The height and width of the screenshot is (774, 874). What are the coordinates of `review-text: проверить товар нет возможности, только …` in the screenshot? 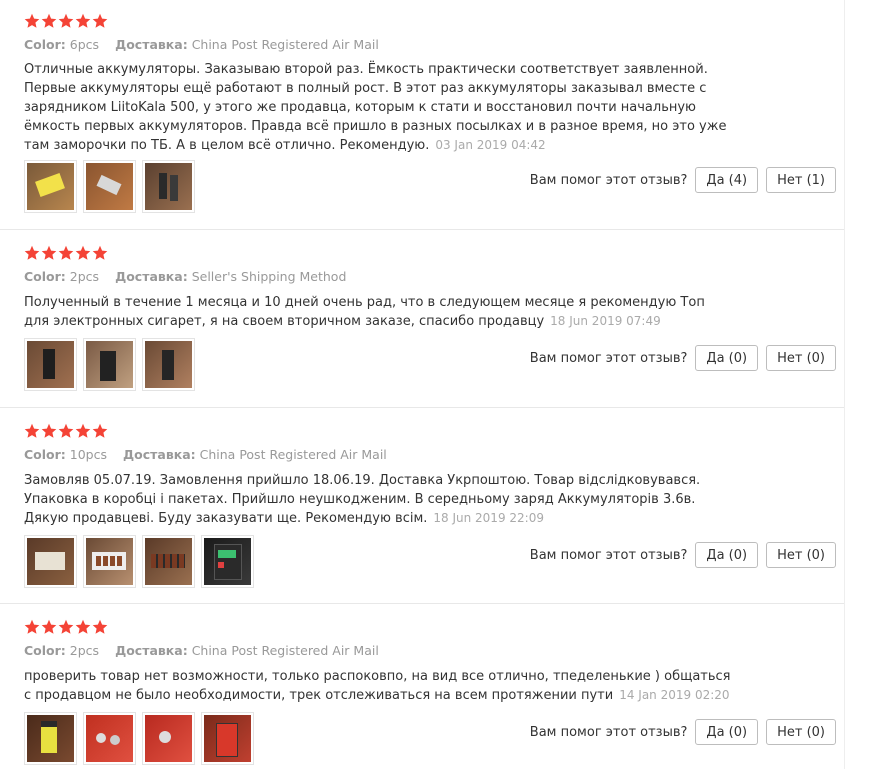 It's located at (379, 686).